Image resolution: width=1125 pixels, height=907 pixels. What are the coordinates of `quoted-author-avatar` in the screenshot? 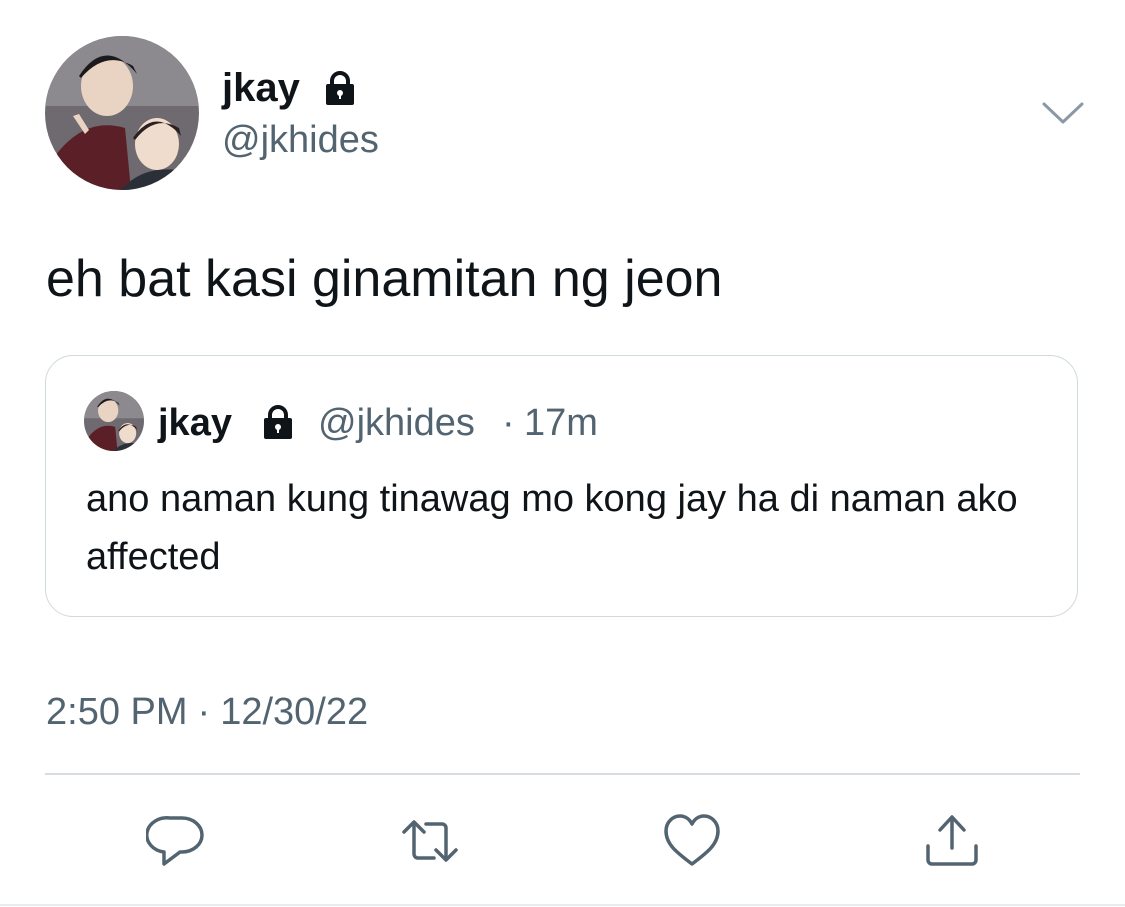 It's located at (114, 421).